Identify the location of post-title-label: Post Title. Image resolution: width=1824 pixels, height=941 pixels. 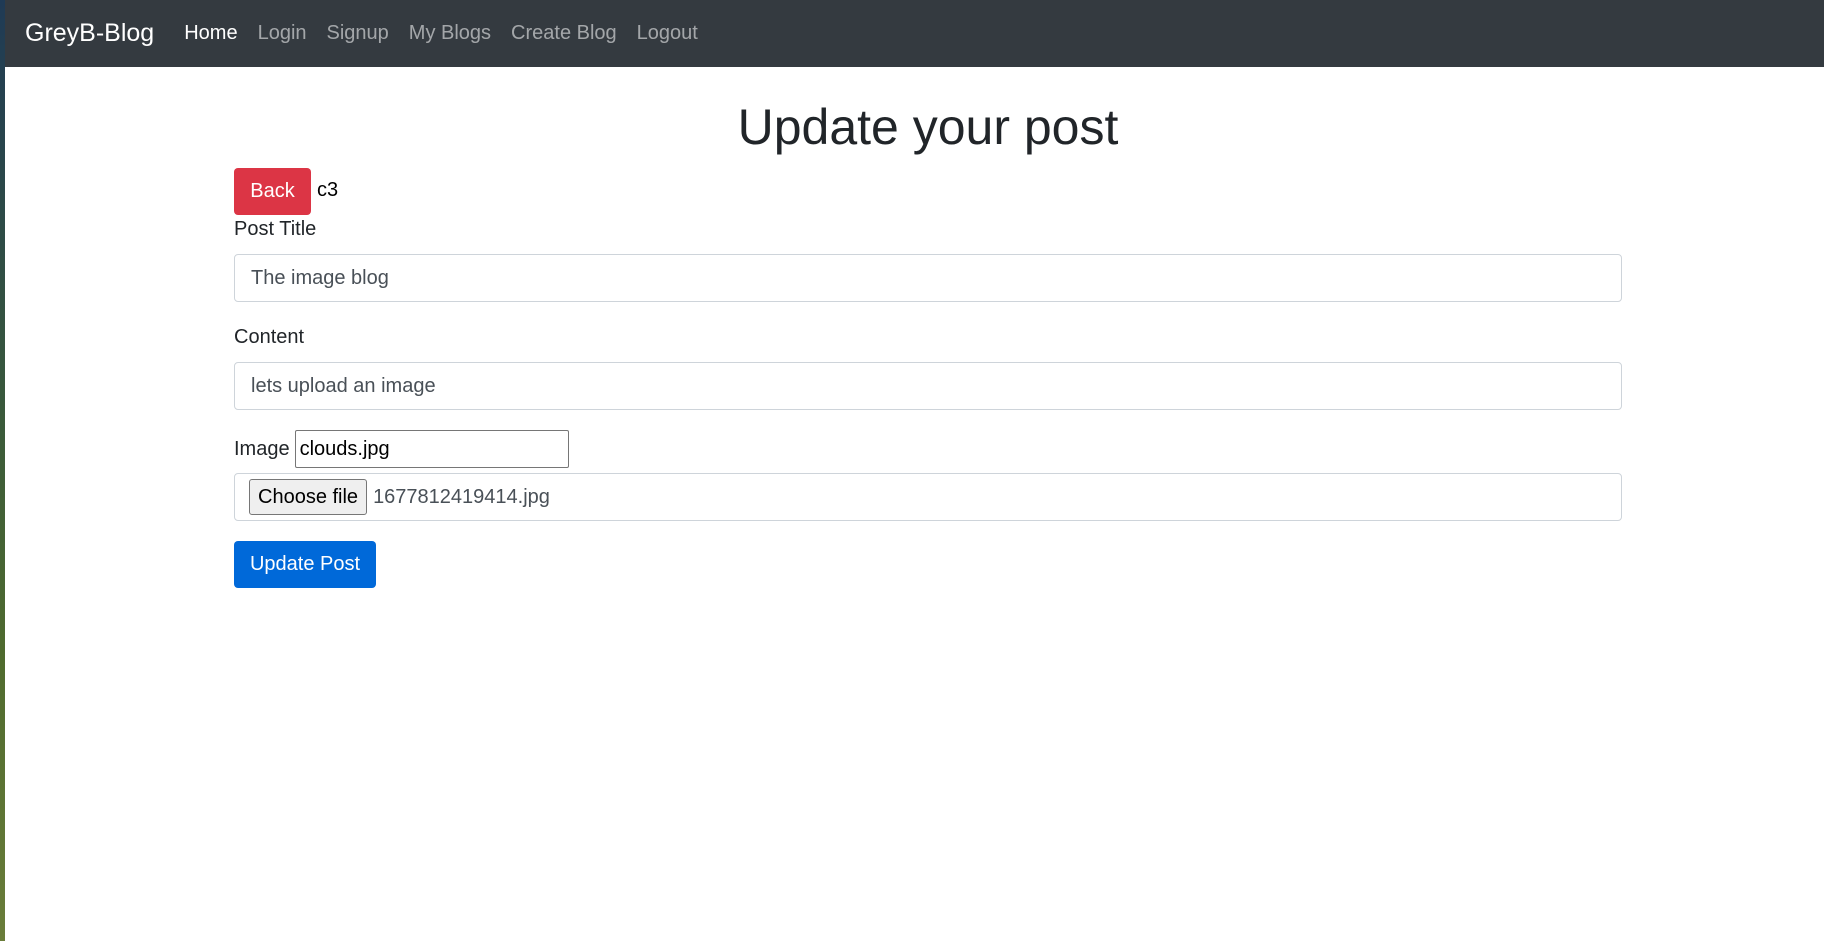
(275, 229).